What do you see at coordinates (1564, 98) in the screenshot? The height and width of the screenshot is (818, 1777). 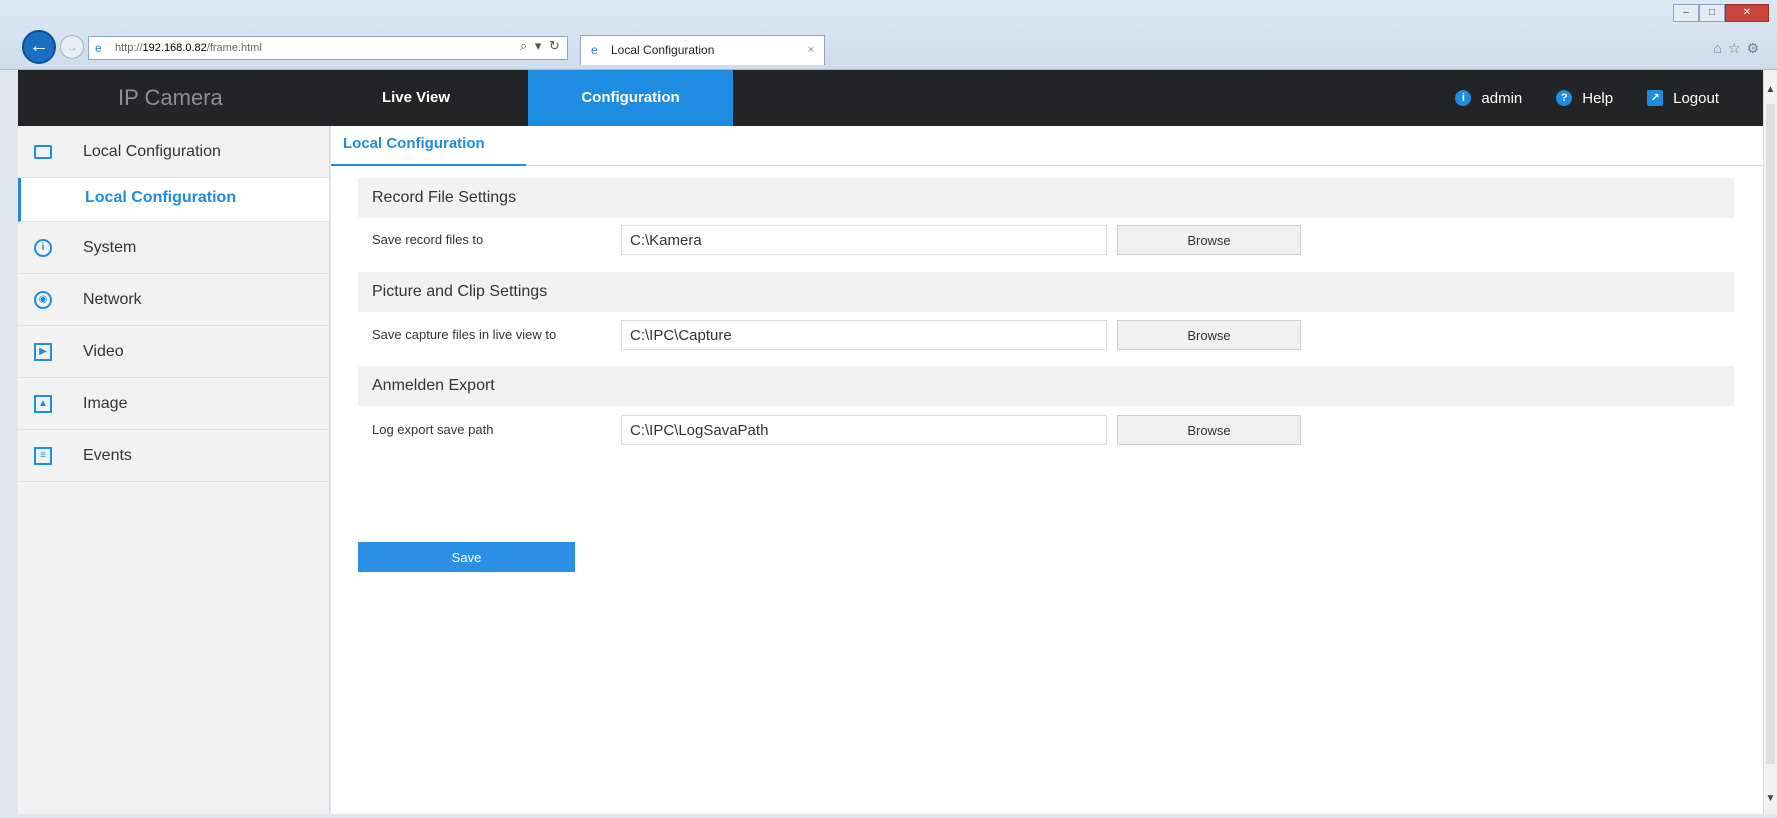 I see `help-icon: ?` at bounding box center [1564, 98].